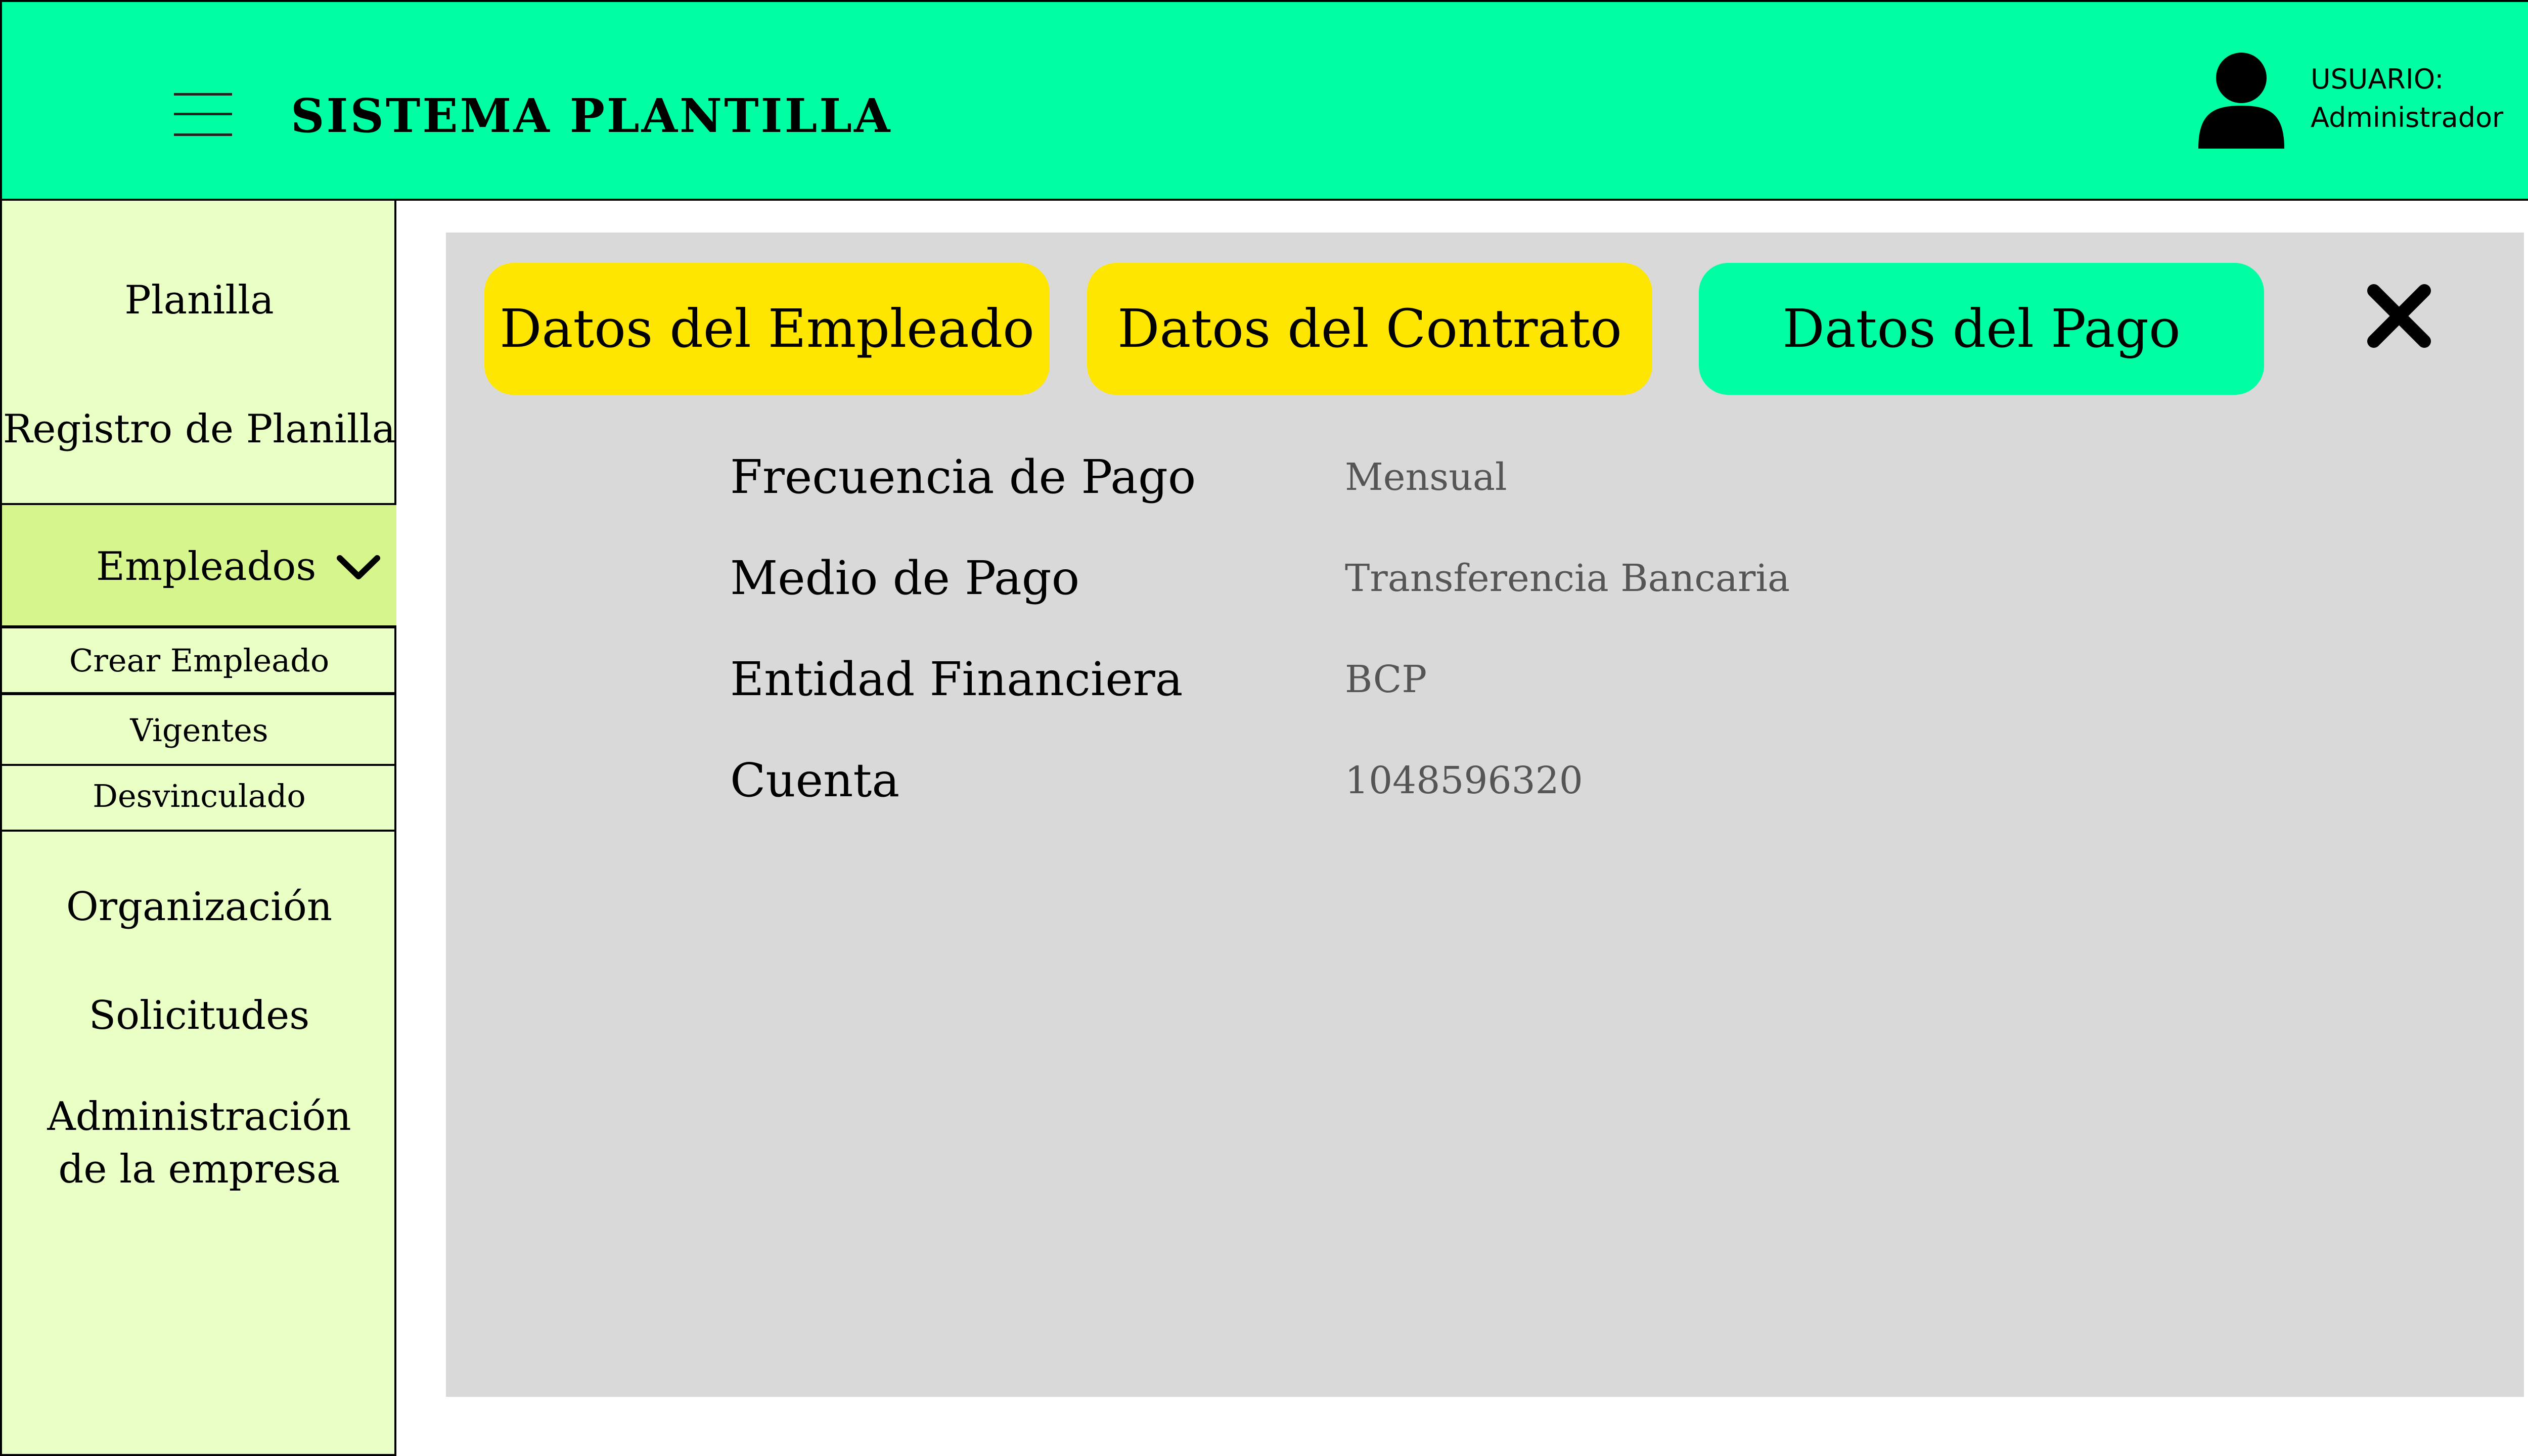  I want to click on tab-datos-del-empleado: Datos del Empleado, so click(767, 329).